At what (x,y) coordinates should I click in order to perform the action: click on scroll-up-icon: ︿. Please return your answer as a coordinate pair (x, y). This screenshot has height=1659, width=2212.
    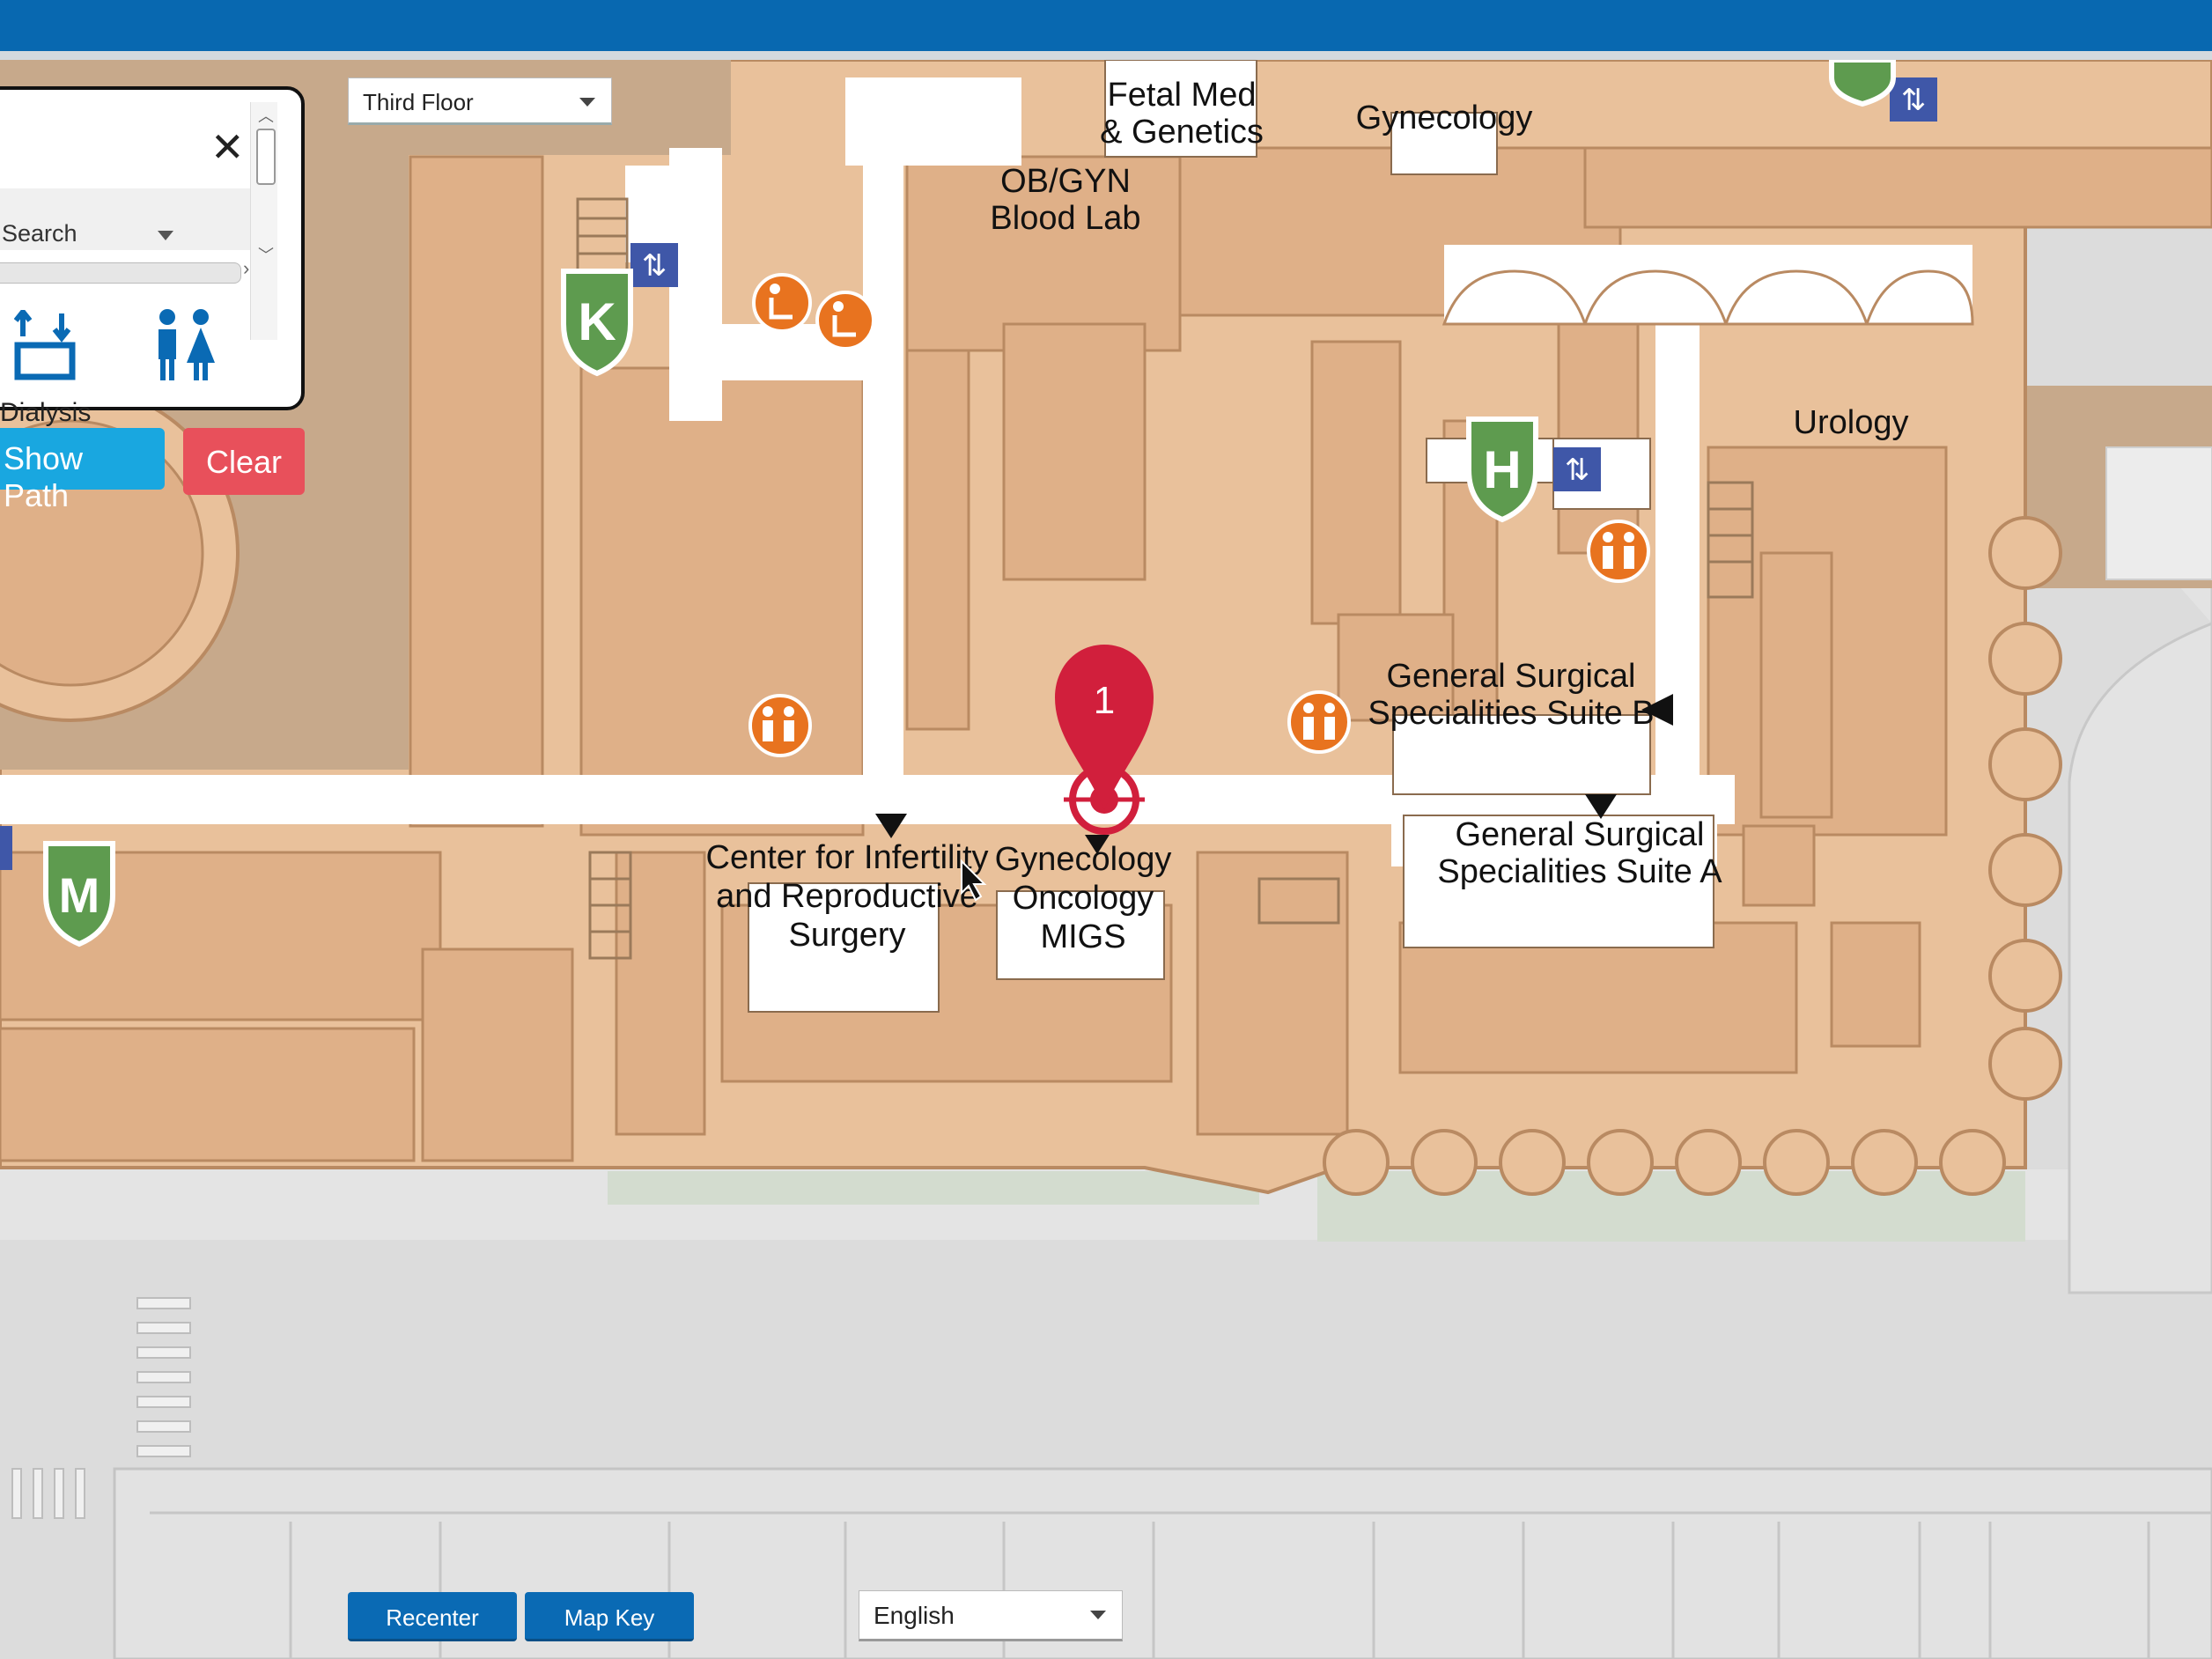
    Looking at the image, I should click on (266, 116).